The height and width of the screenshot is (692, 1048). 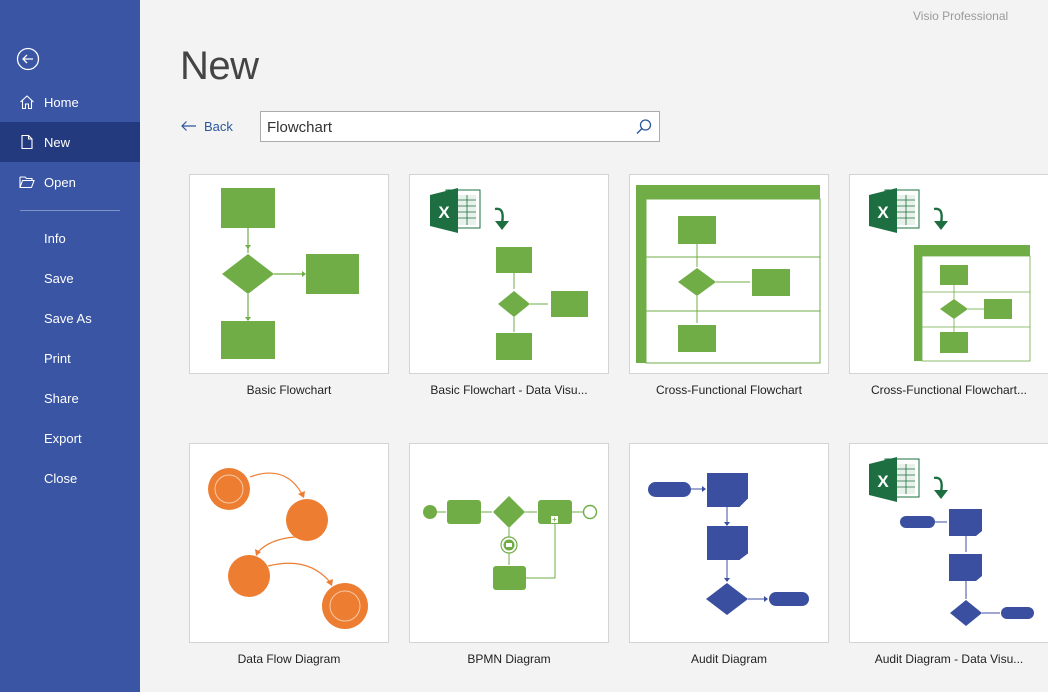 I want to click on home-icon, so click(x=27, y=102).